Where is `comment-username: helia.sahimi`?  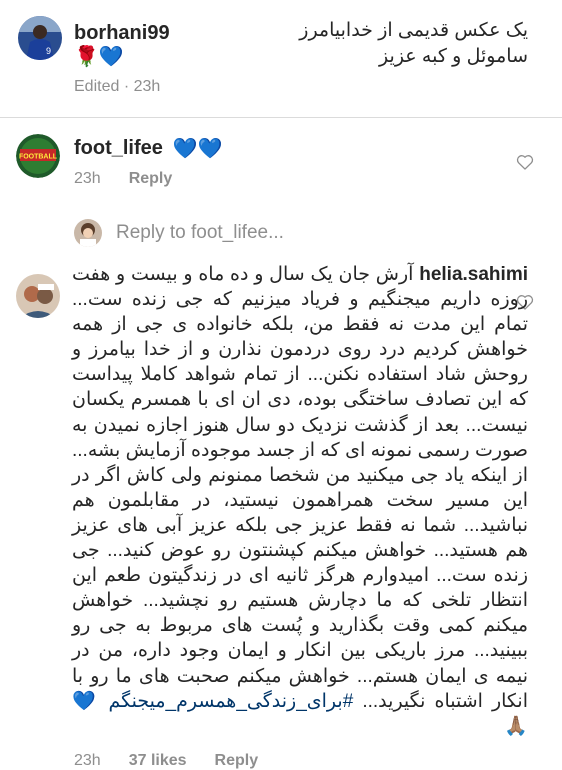
comment-username: helia.sahimi is located at coordinates (473, 274).